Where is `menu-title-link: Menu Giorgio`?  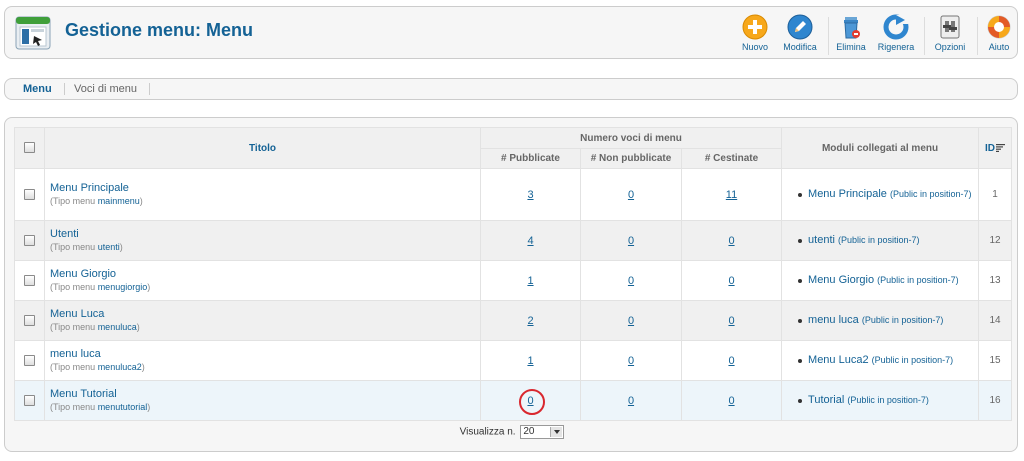 menu-title-link: Menu Giorgio is located at coordinates (262, 274).